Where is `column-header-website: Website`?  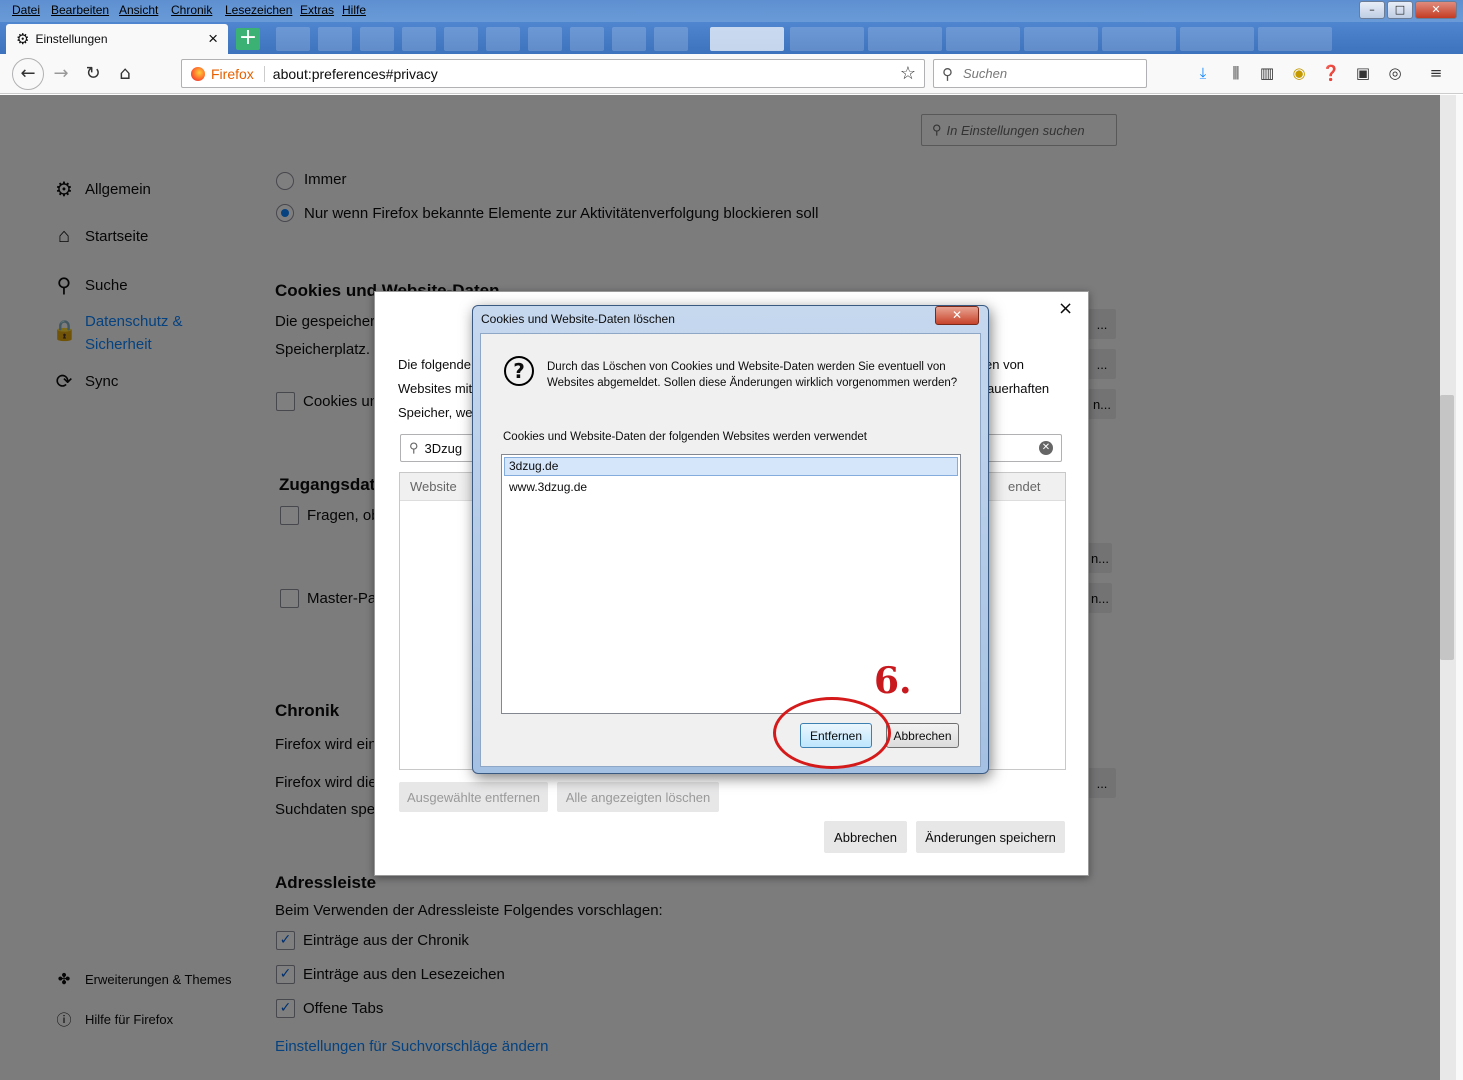
column-header-website: Website is located at coordinates (433, 486).